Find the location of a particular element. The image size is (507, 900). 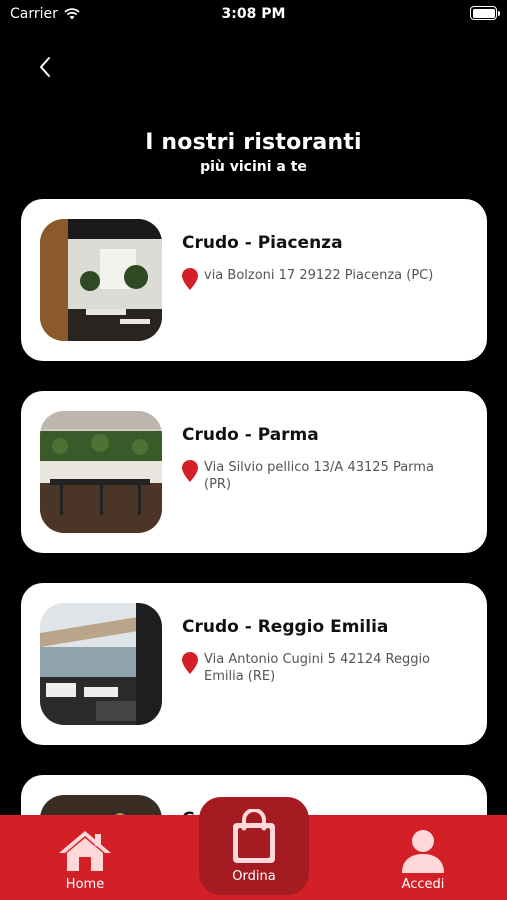

status-bar: Carrier 3:08 PM is located at coordinates (253, 15).